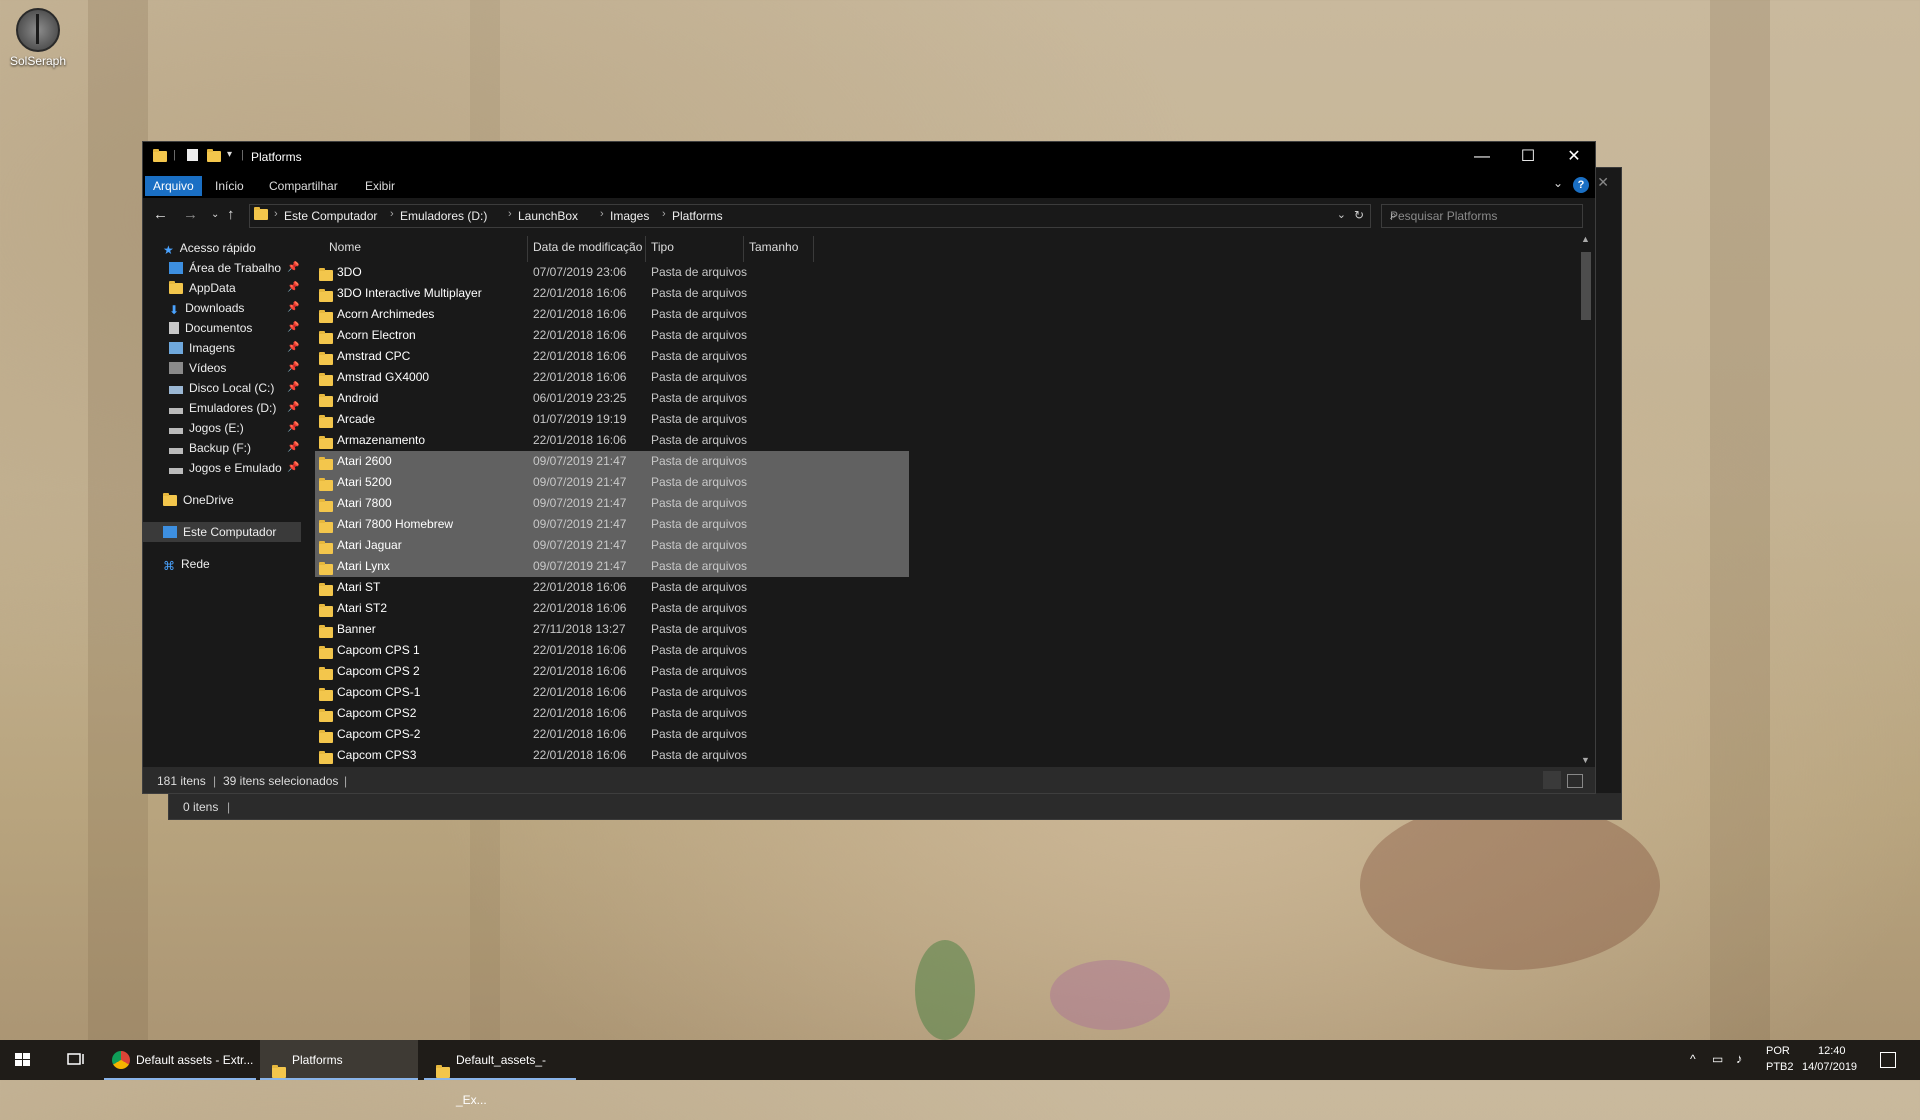 The image size is (1920, 1120). I want to click on details-view-icon, so click(1552, 780).